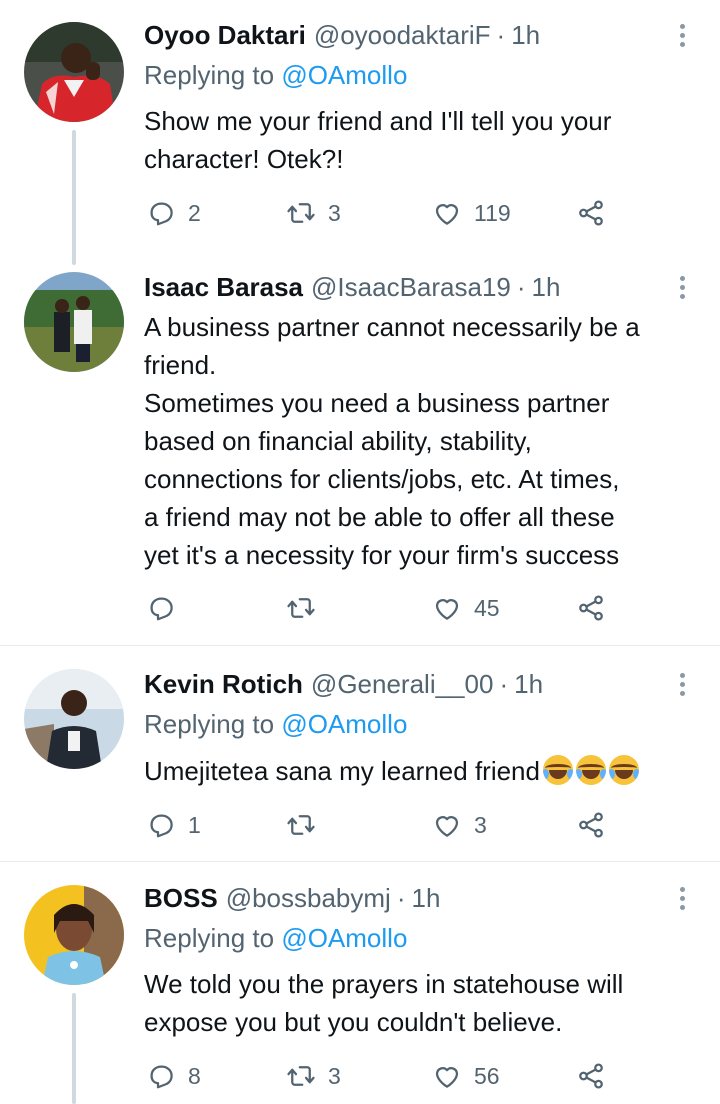 Image resolution: width=720 pixels, height=1104 pixels. Describe the element at coordinates (353, 1022) in the screenshot. I see `text-line: expose you but you couldn't believe.` at that location.